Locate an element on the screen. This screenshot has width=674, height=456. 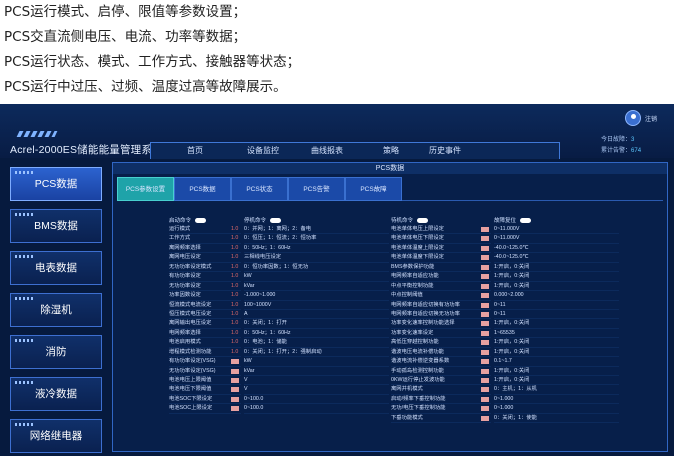
subtab-pcs-data: PCS数据 is located at coordinates (202, 189).